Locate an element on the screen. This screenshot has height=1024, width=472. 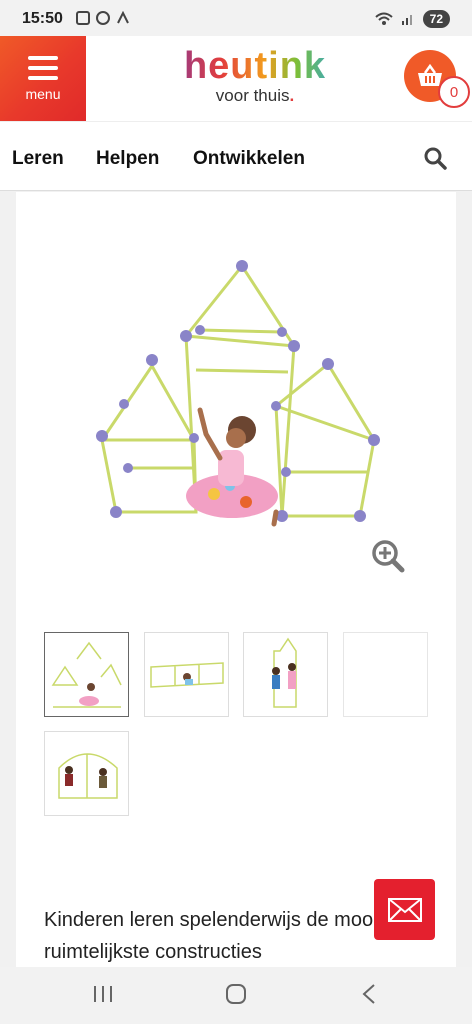
site-header: menu heutink voor thuis. 0 is located at coordinates (236, 78).